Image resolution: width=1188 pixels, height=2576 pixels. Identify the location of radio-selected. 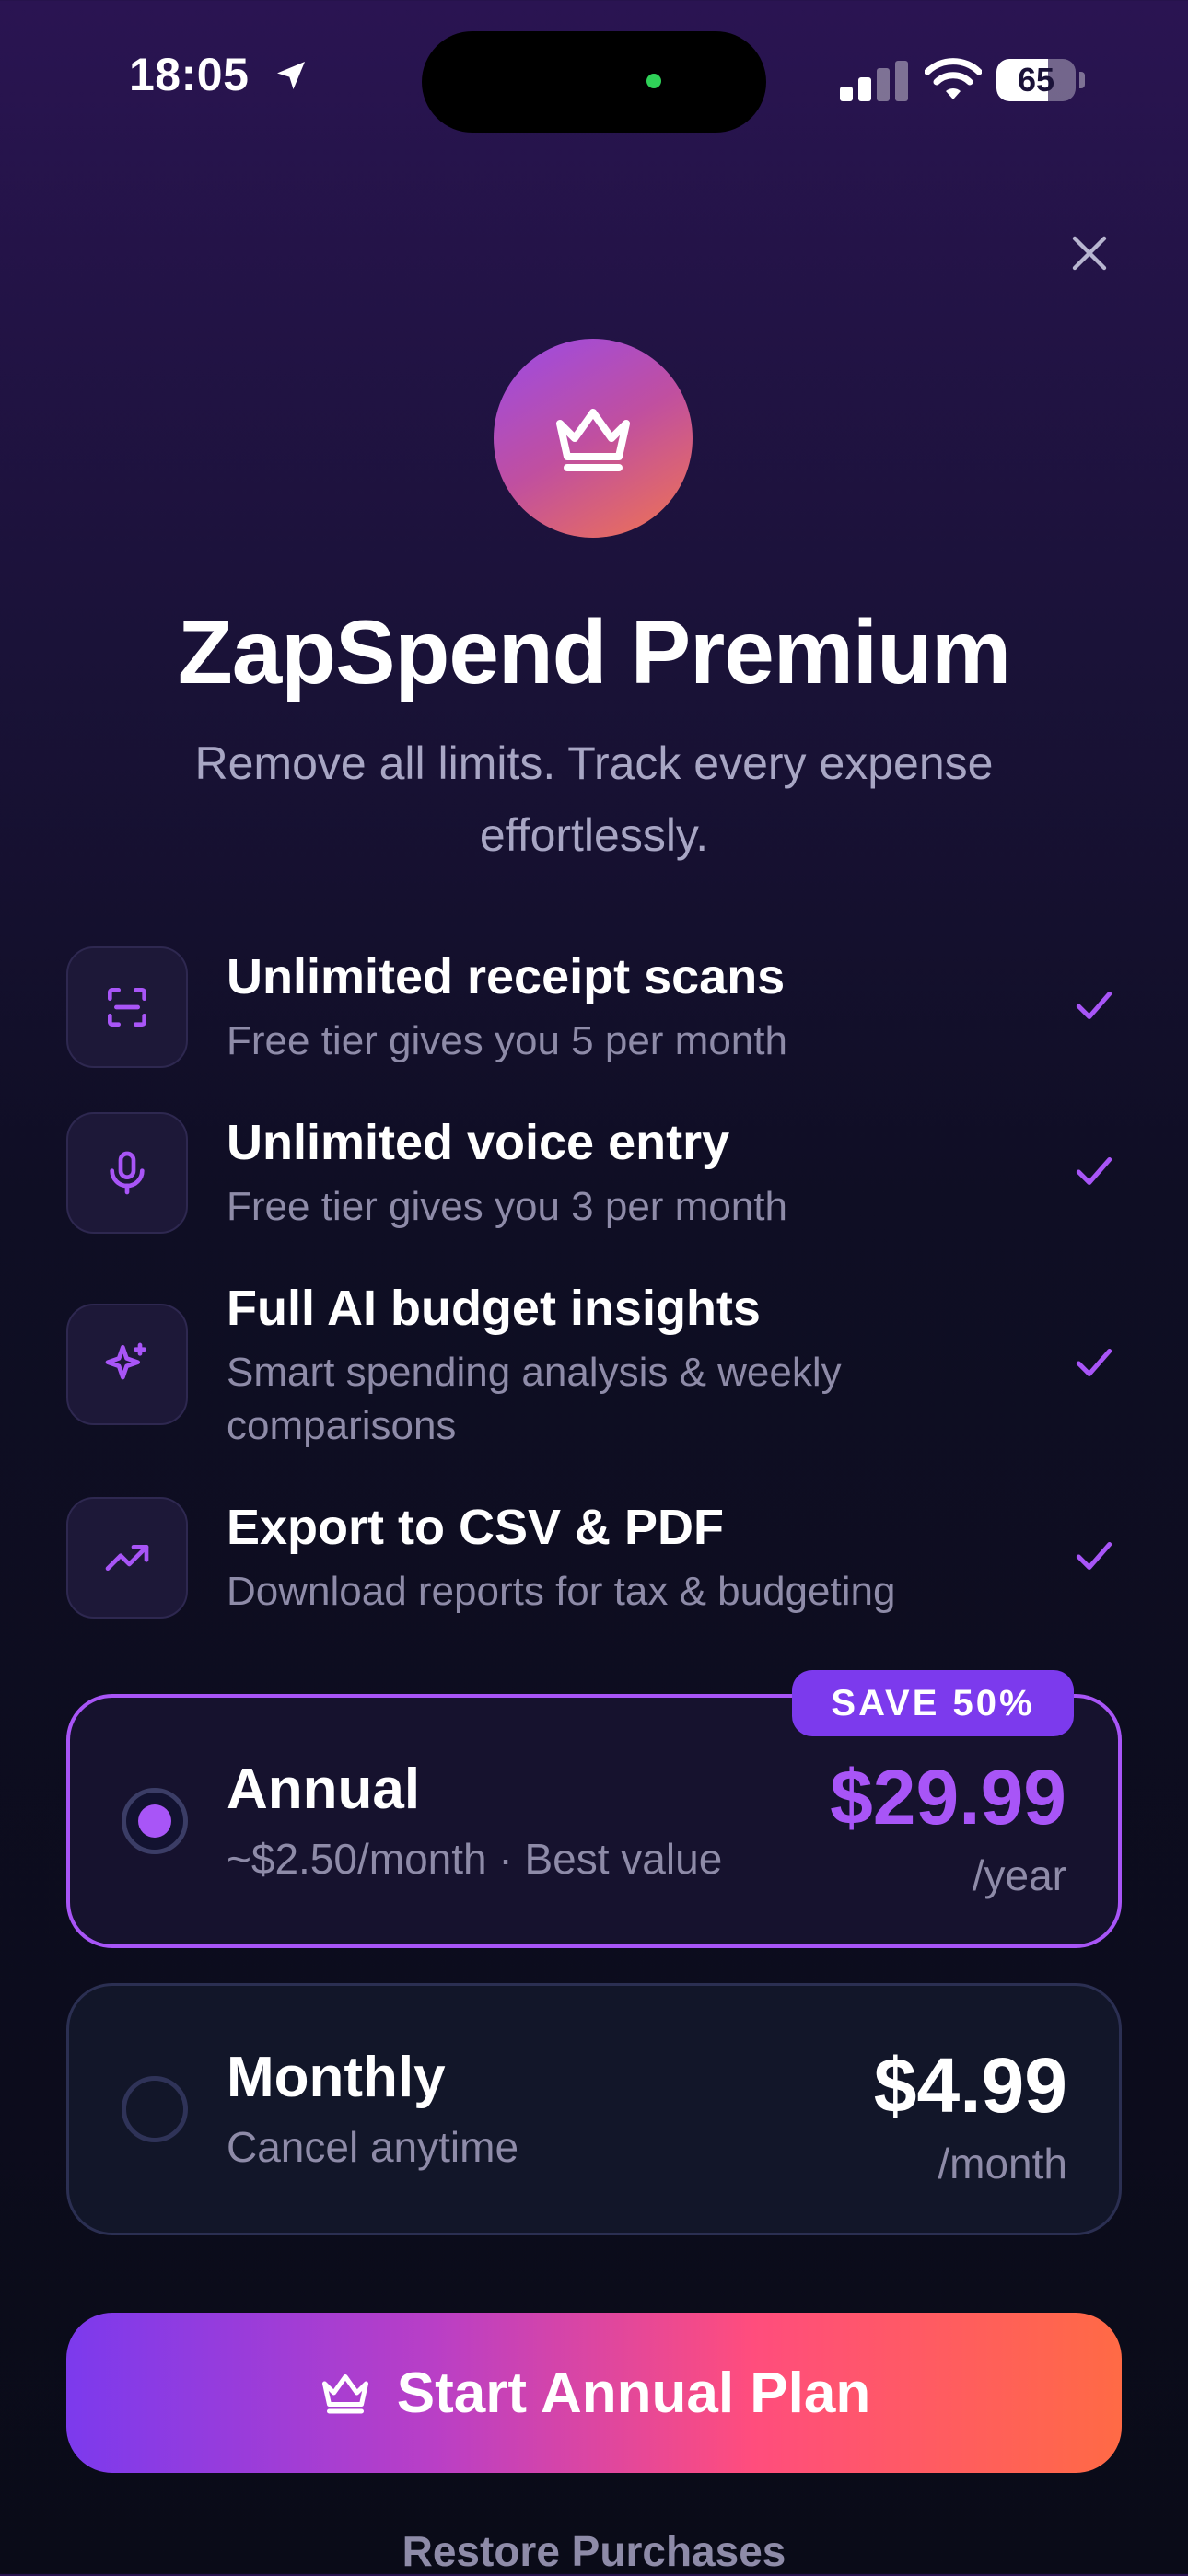
(155, 1821).